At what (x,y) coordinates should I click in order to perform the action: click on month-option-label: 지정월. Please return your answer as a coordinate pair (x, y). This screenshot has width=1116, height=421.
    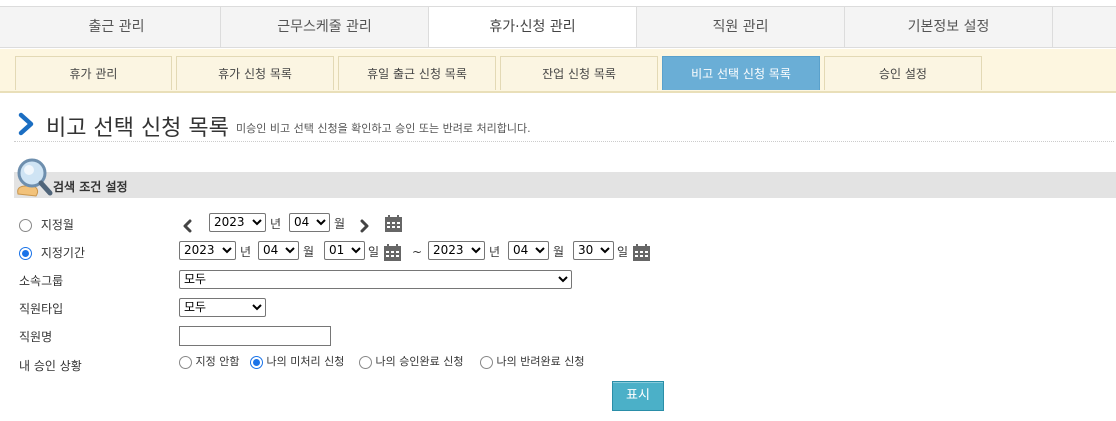
    Looking at the image, I should click on (57, 225).